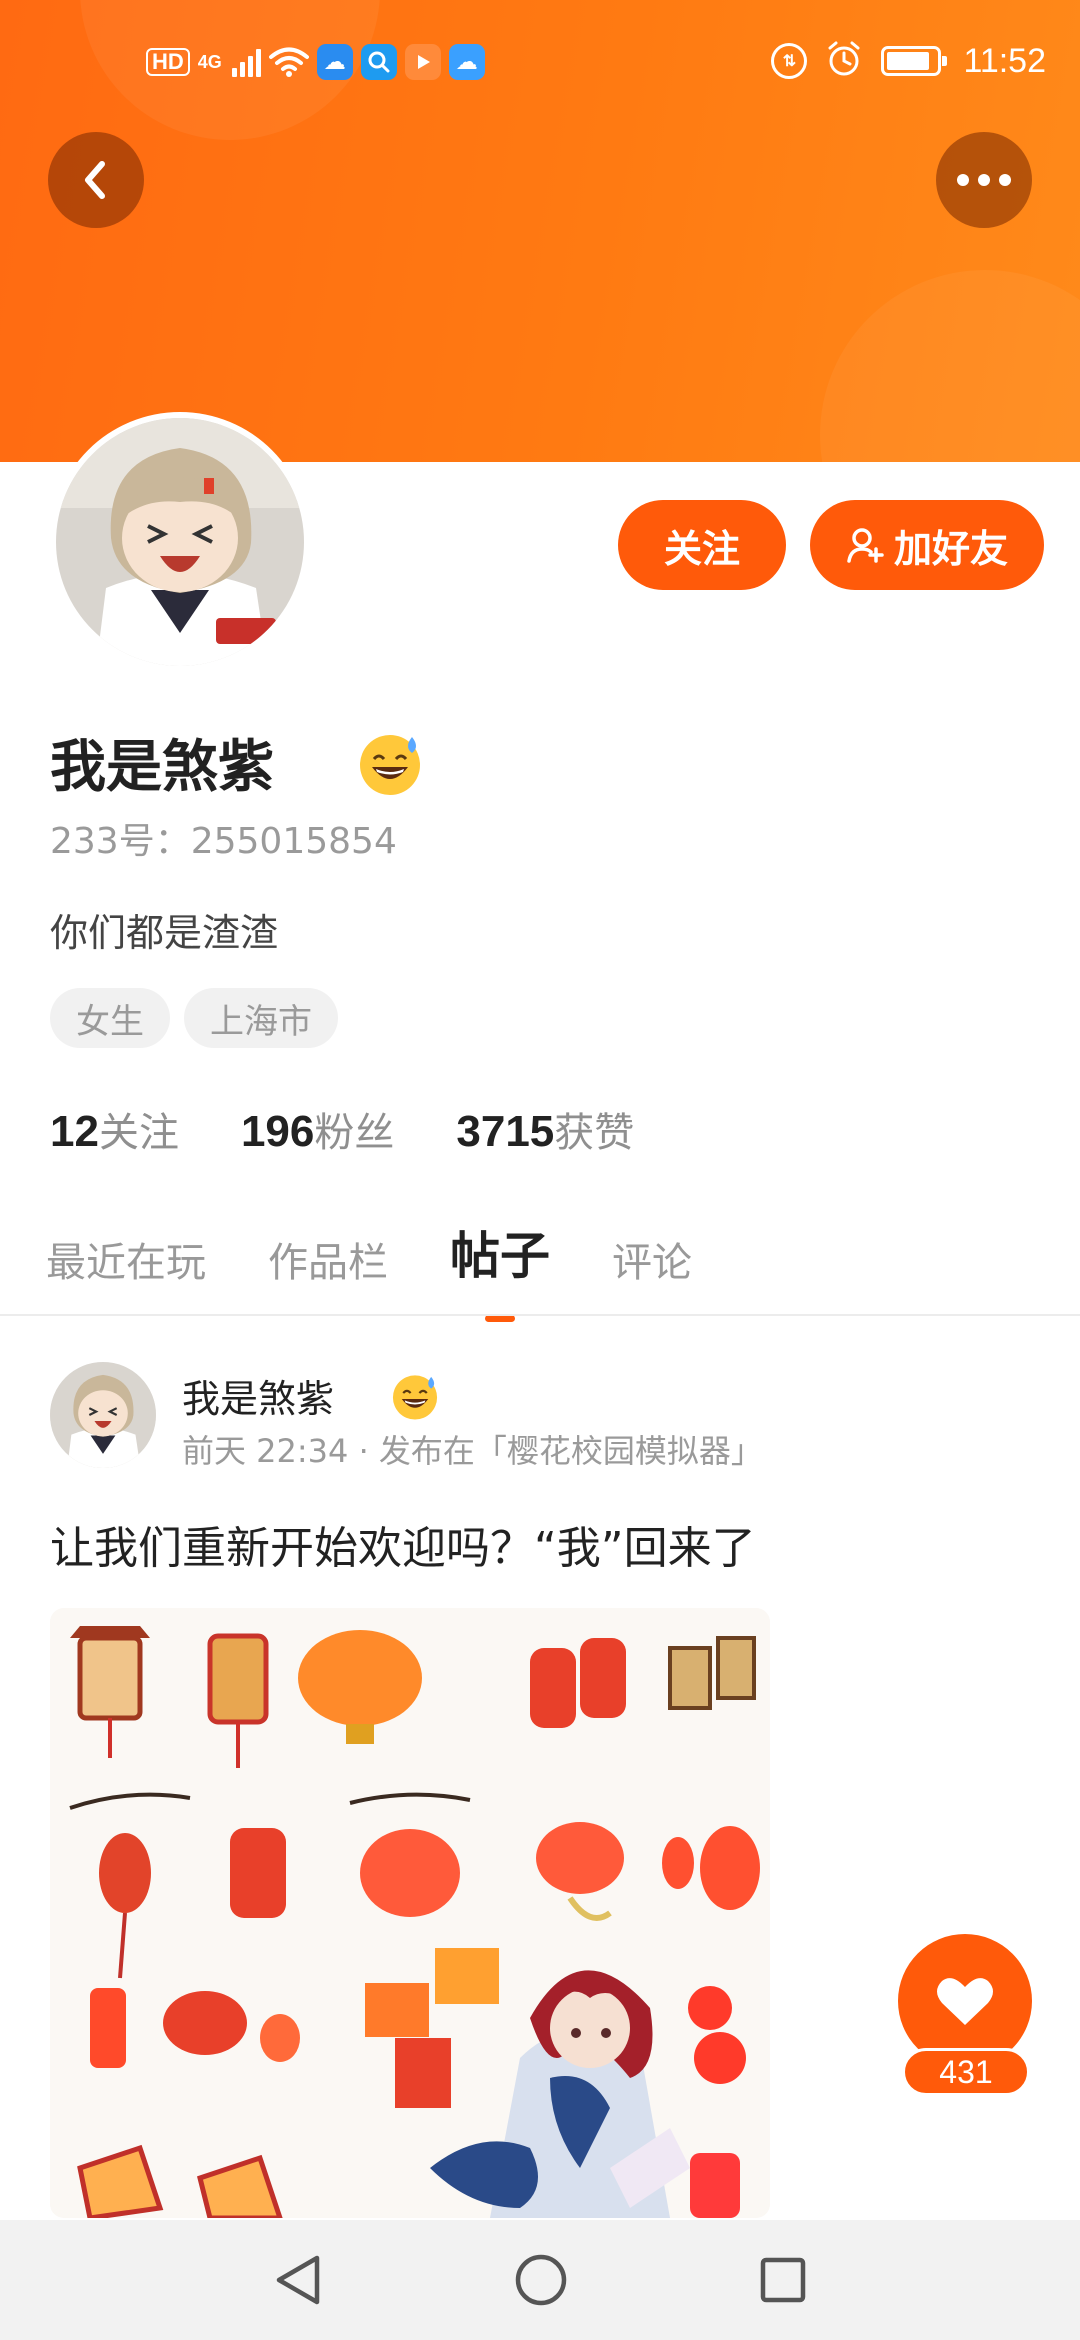 The width and height of the screenshot is (1080, 2340). What do you see at coordinates (120, 841) in the screenshot?
I see `user-id-label: 233号：` at bounding box center [120, 841].